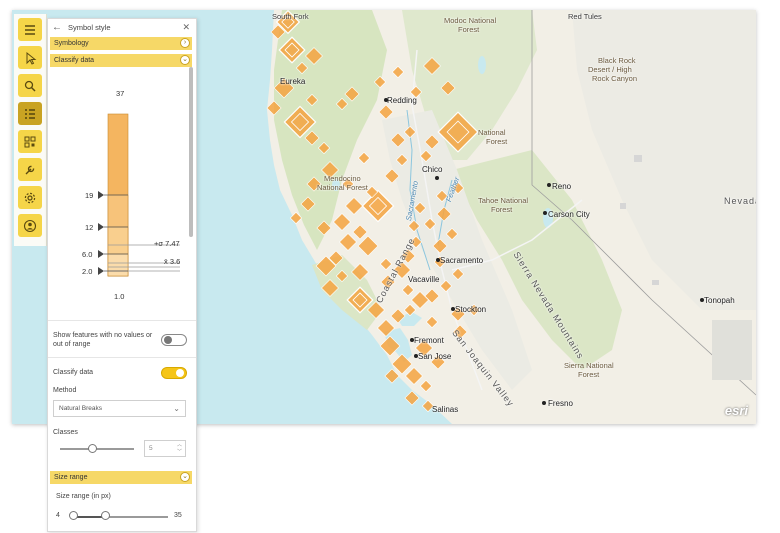 This screenshot has height=533, width=780. What do you see at coordinates (174, 340) in the screenshot?
I see `show-features-toggle` at bounding box center [174, 340].